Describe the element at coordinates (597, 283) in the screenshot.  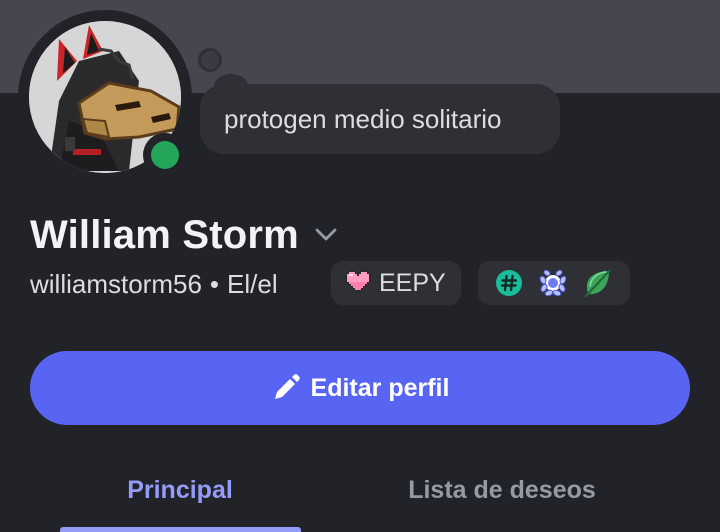
I see `leaf-badge-icon` at that location.